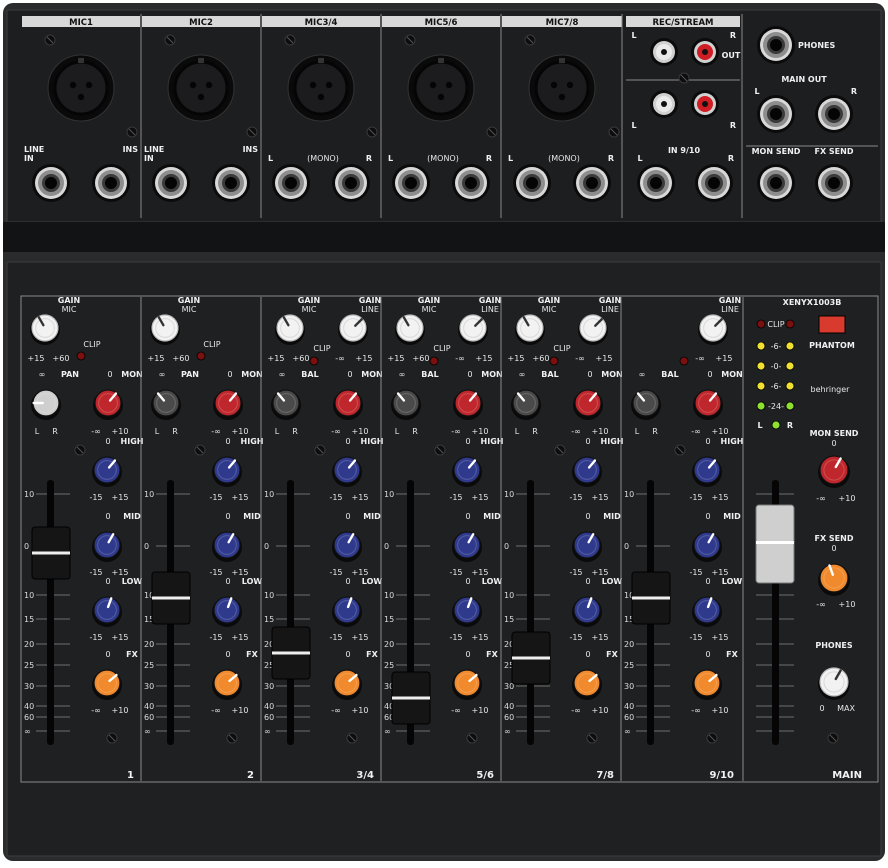  Describe the element at coordinates (656, 183) in the screenshot. I see `in-9-jack` at that location.